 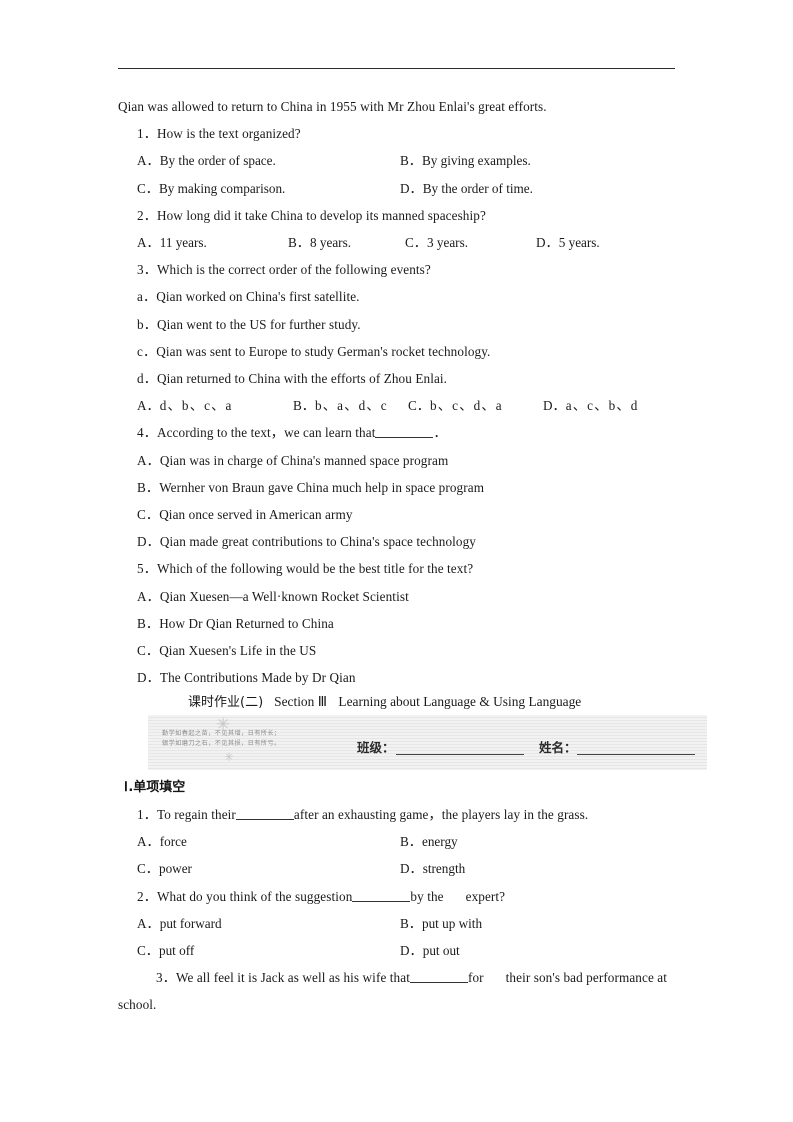 What do you see at coordinates (351, 406) in the screenshot?
I see `option-3b-text: b、a、d、c` at bounding box center [351, 406].